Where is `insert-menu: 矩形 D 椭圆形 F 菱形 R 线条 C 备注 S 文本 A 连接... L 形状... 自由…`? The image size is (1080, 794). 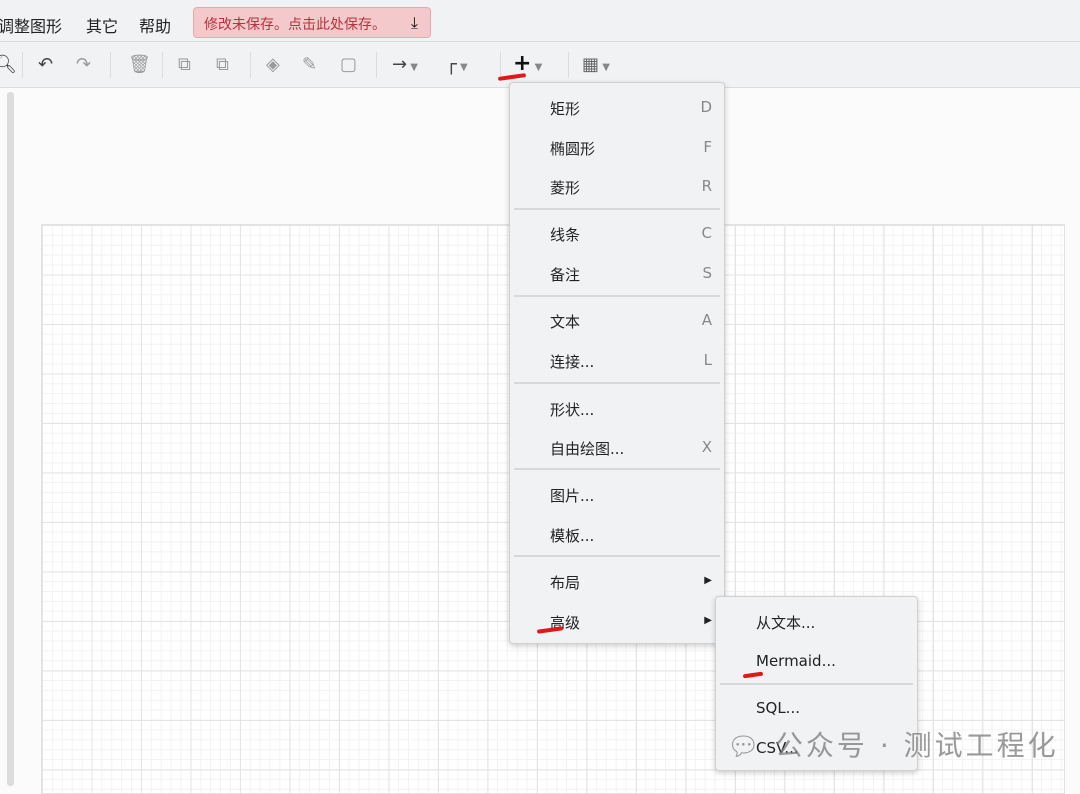 insert-menu: 矩形 D 椭圆形 F 菱形 R 线条 C 备注 S 文本 A 连接... L 形状... 自由… is located at coordinates (617, 363).